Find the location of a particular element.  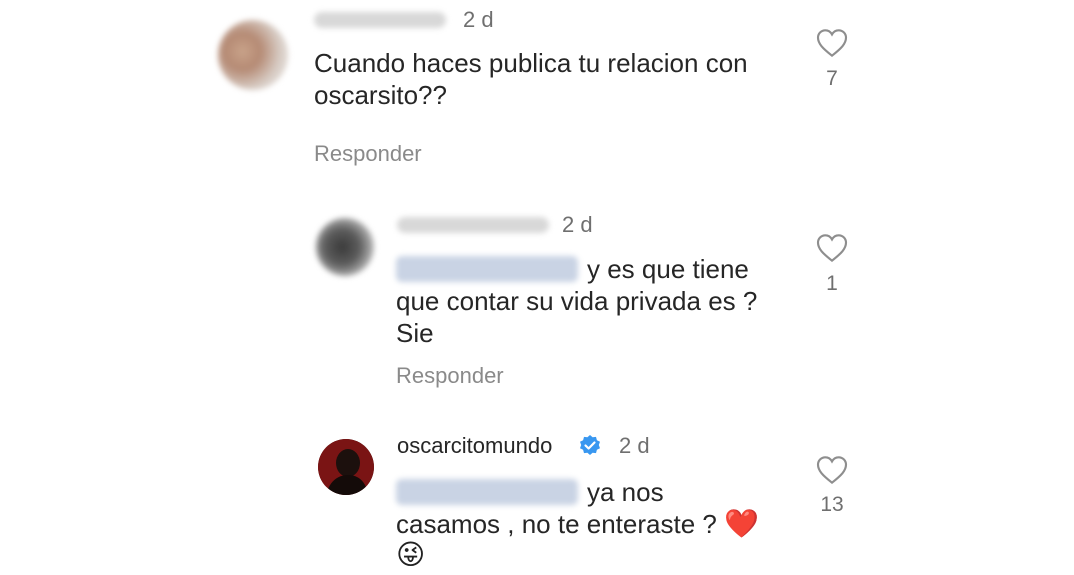

like-count: 13 is located at coordinates (832, 504).